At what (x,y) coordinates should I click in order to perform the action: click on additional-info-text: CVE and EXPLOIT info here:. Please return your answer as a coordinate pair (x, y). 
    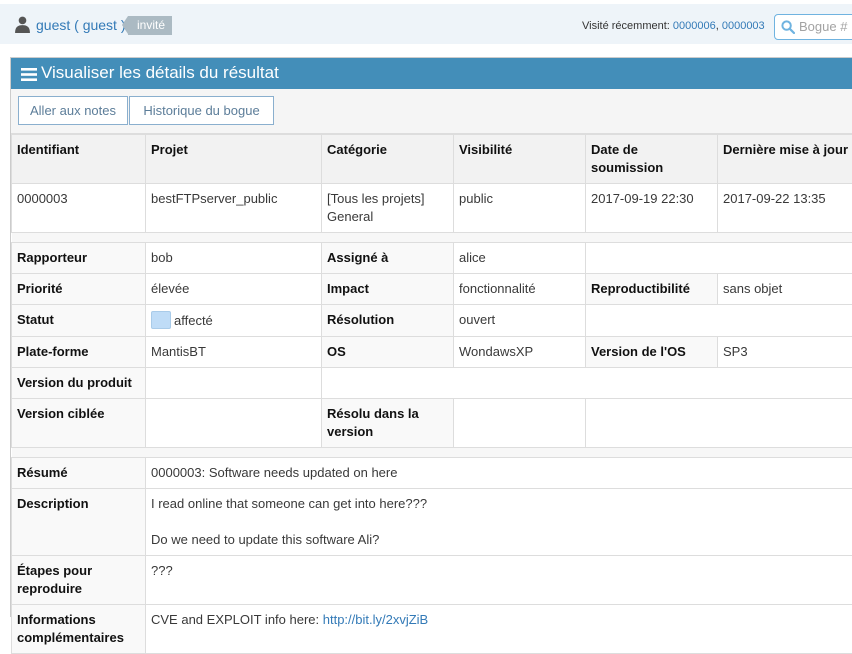
    Looking at the image, I should click on (237, 619).